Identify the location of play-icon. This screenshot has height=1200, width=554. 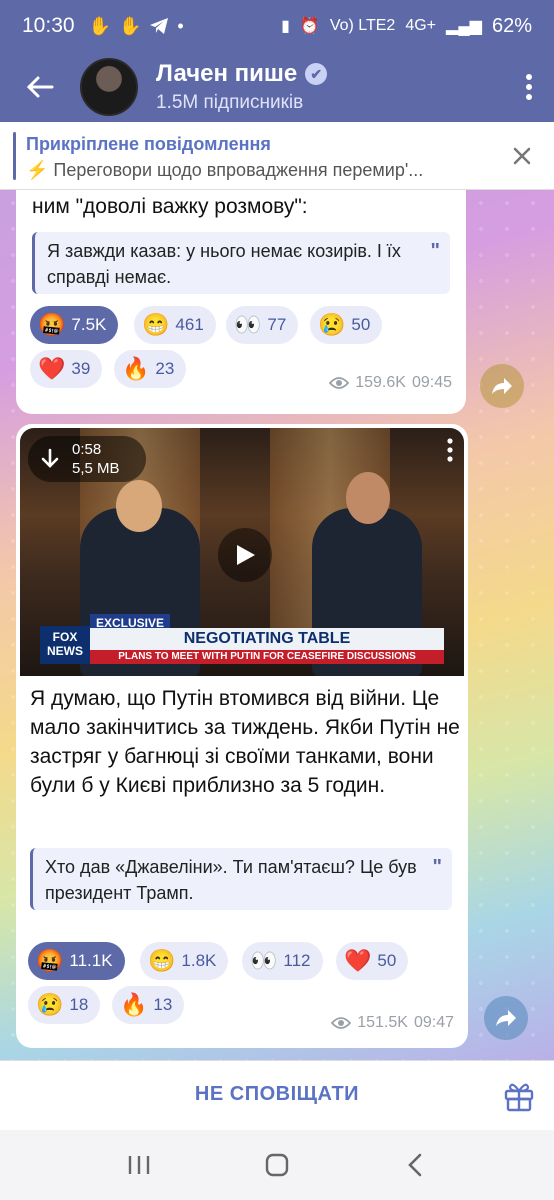
(246, 555).